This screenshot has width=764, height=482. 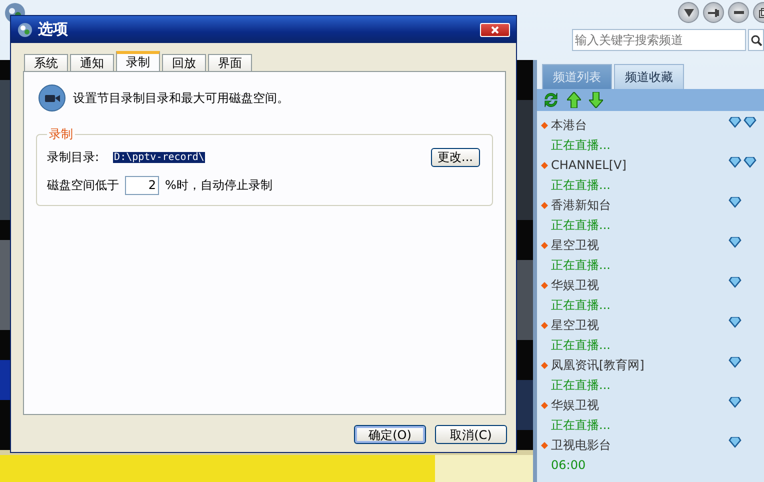 What do you see at coordinates (159, 157) in the screenshot?
I see `directory-value: D:\pptv-record\` at bounding box center [159, 157].